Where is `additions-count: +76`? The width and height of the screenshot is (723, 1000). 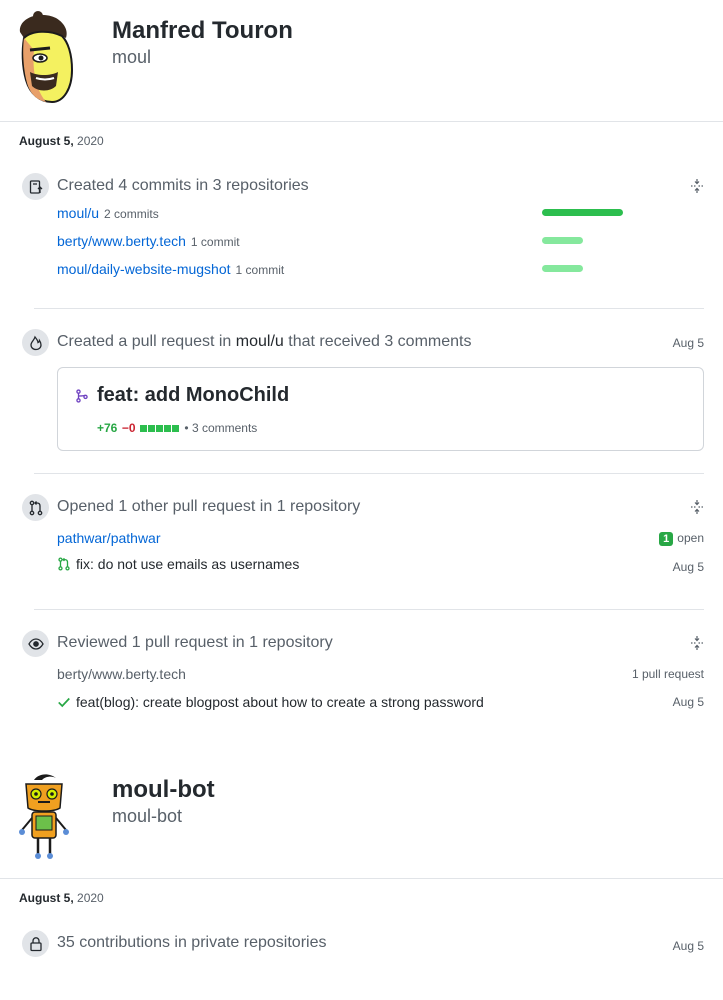 additions-count: +76 is located at coordinates (107, 428).